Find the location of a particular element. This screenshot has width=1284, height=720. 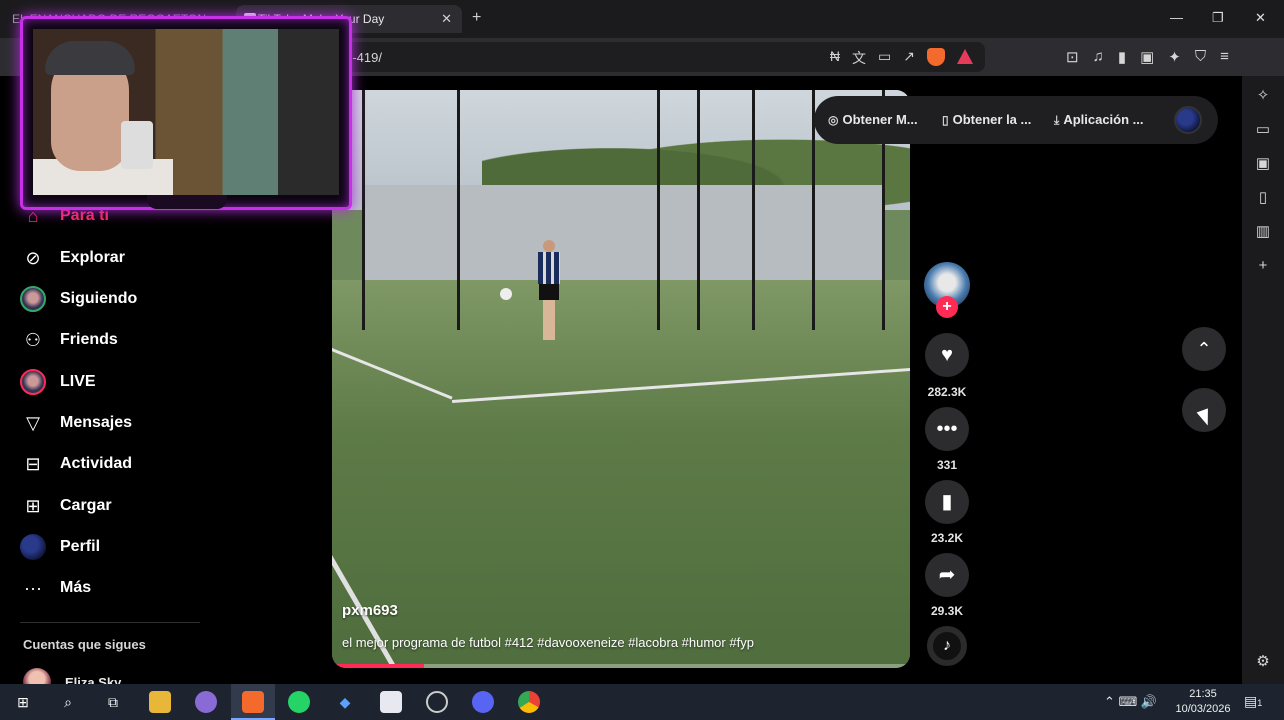

like-button: ♥ is located at coordinates (947, 355).